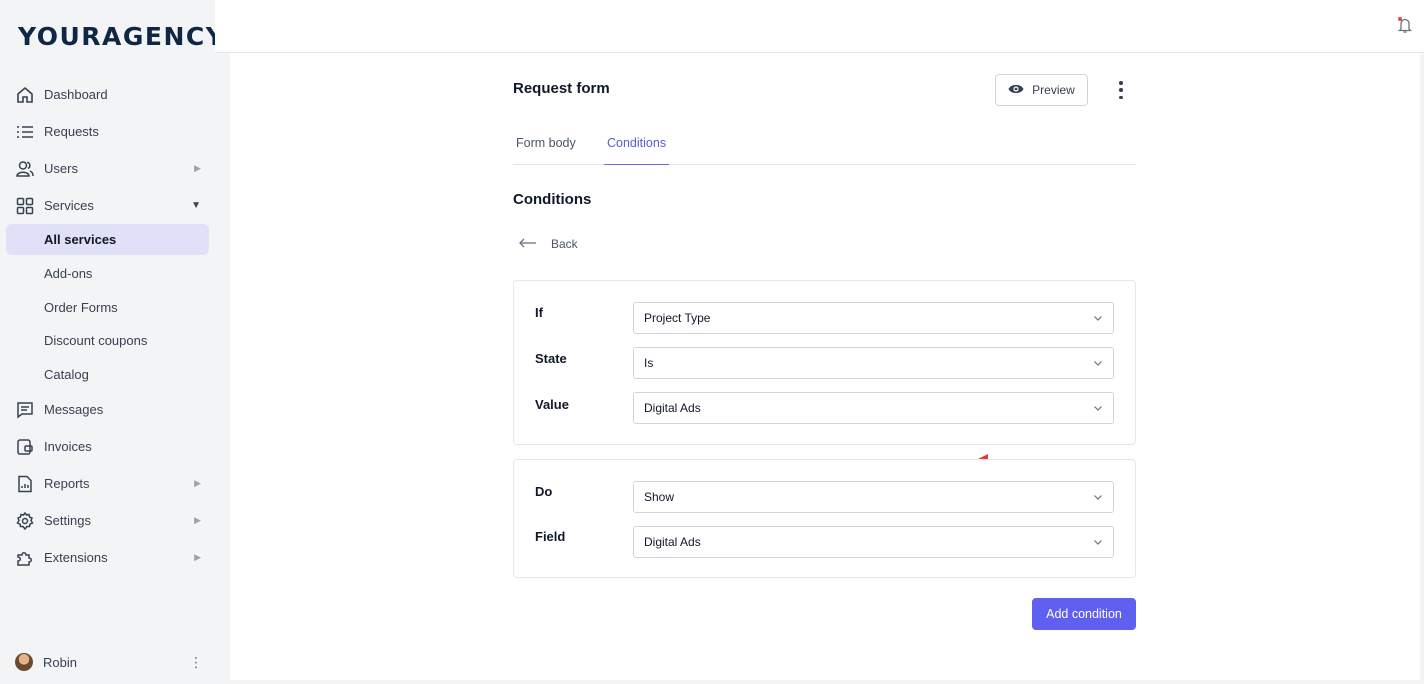  What do you see at coordinates (544, 491) in the screenshot?
I see `do-label: Do` at bounding box center [544, 491].